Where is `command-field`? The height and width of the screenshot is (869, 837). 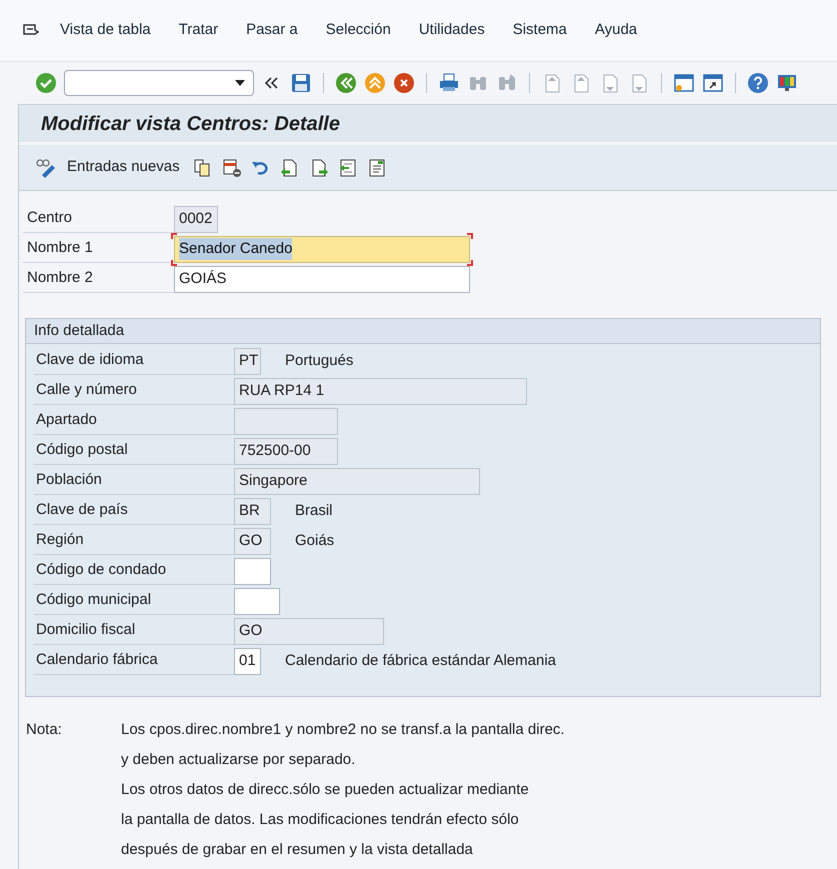
command-field is located at coordinates (159, 83).